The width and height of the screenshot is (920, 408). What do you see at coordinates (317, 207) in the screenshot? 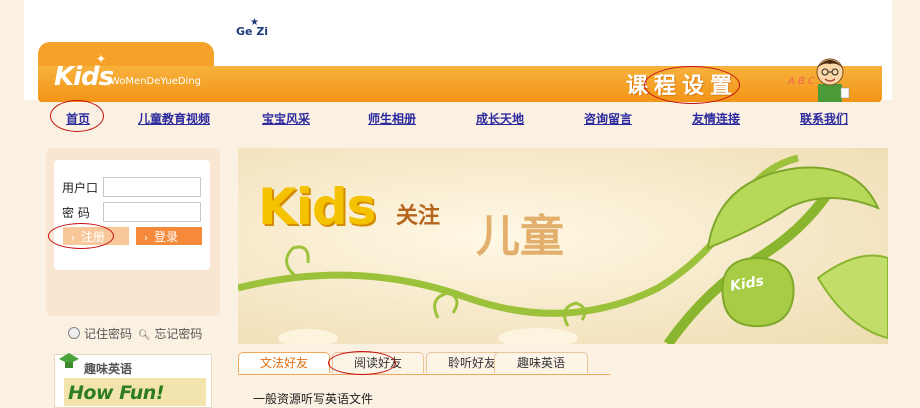
I see `hero-kids-text: Kids` at bounding box center [317, 207].